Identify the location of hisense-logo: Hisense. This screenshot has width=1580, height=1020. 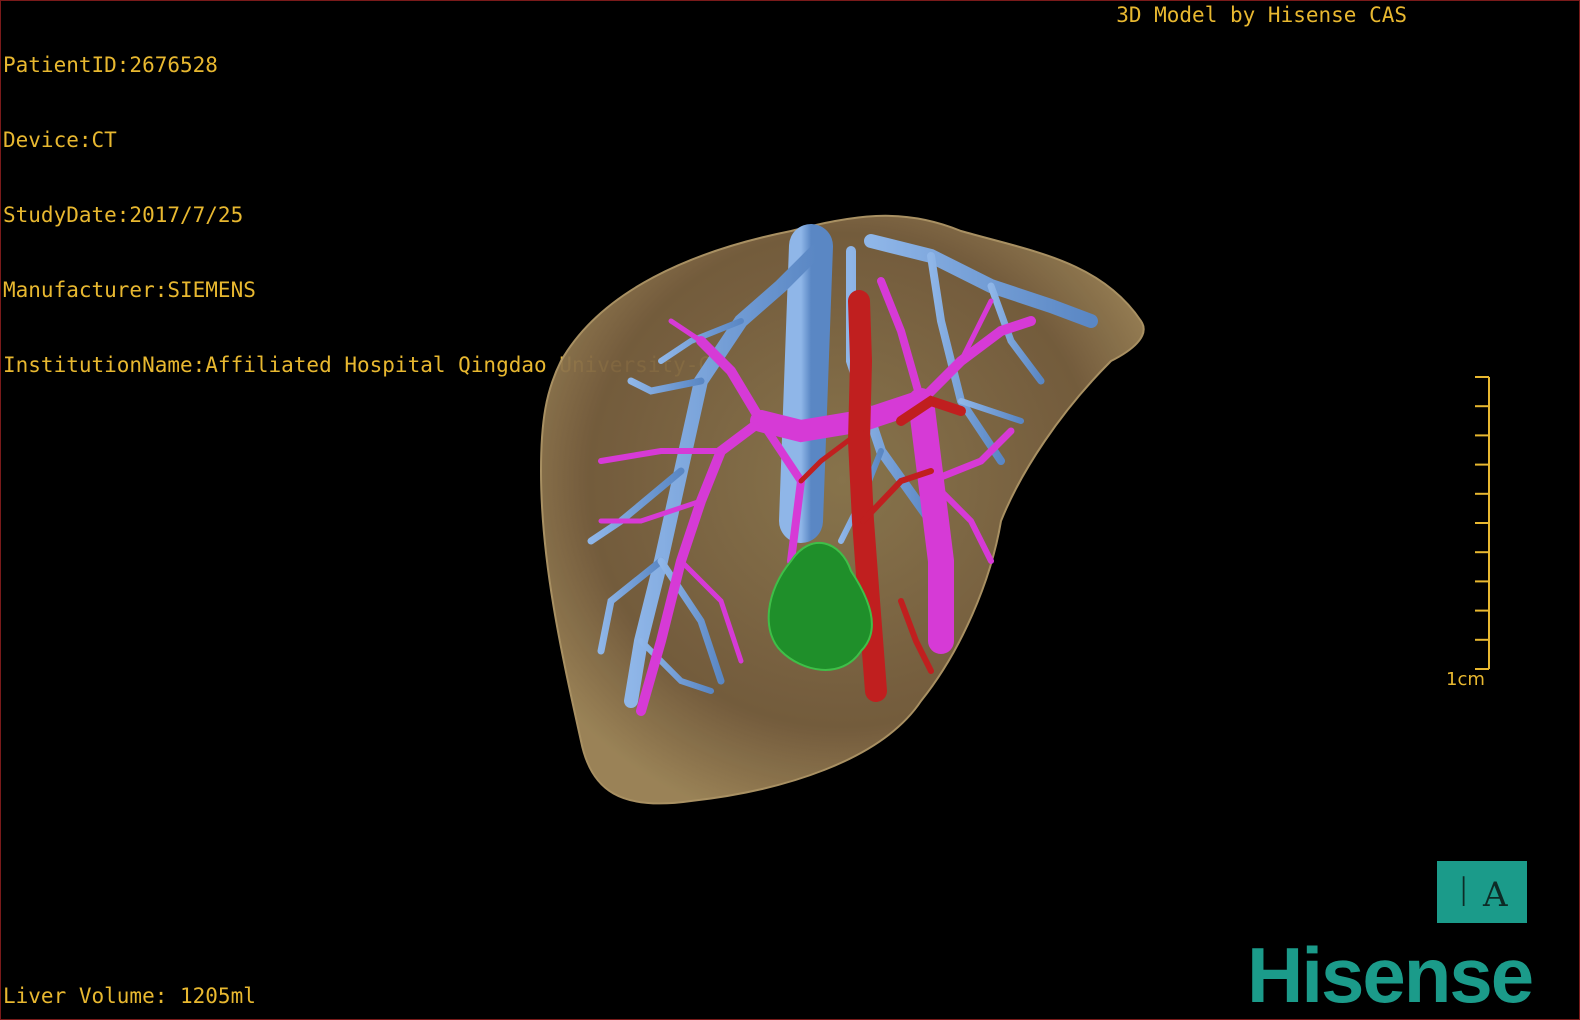
(1390, 975).